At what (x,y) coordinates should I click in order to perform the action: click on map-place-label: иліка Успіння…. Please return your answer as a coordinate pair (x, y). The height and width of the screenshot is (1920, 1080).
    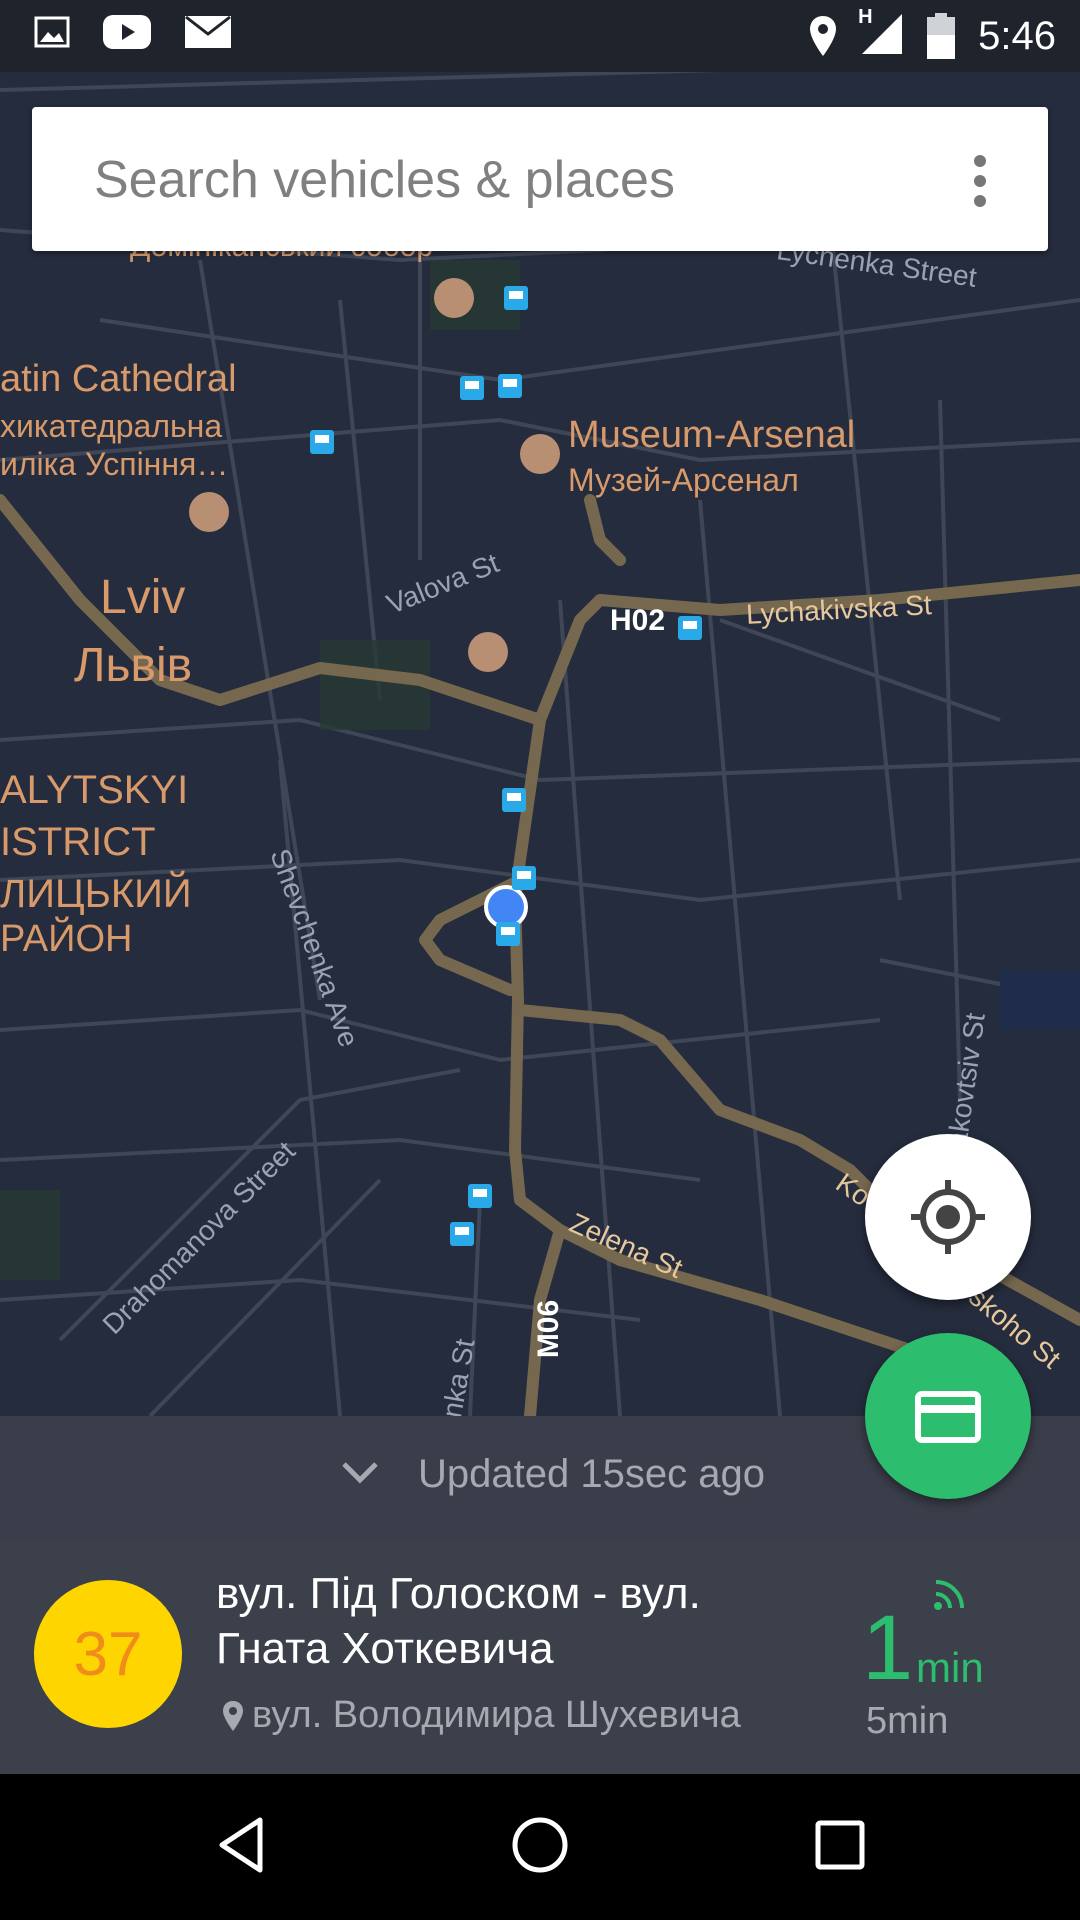
    Looking at the image, I should click on (114, 464).